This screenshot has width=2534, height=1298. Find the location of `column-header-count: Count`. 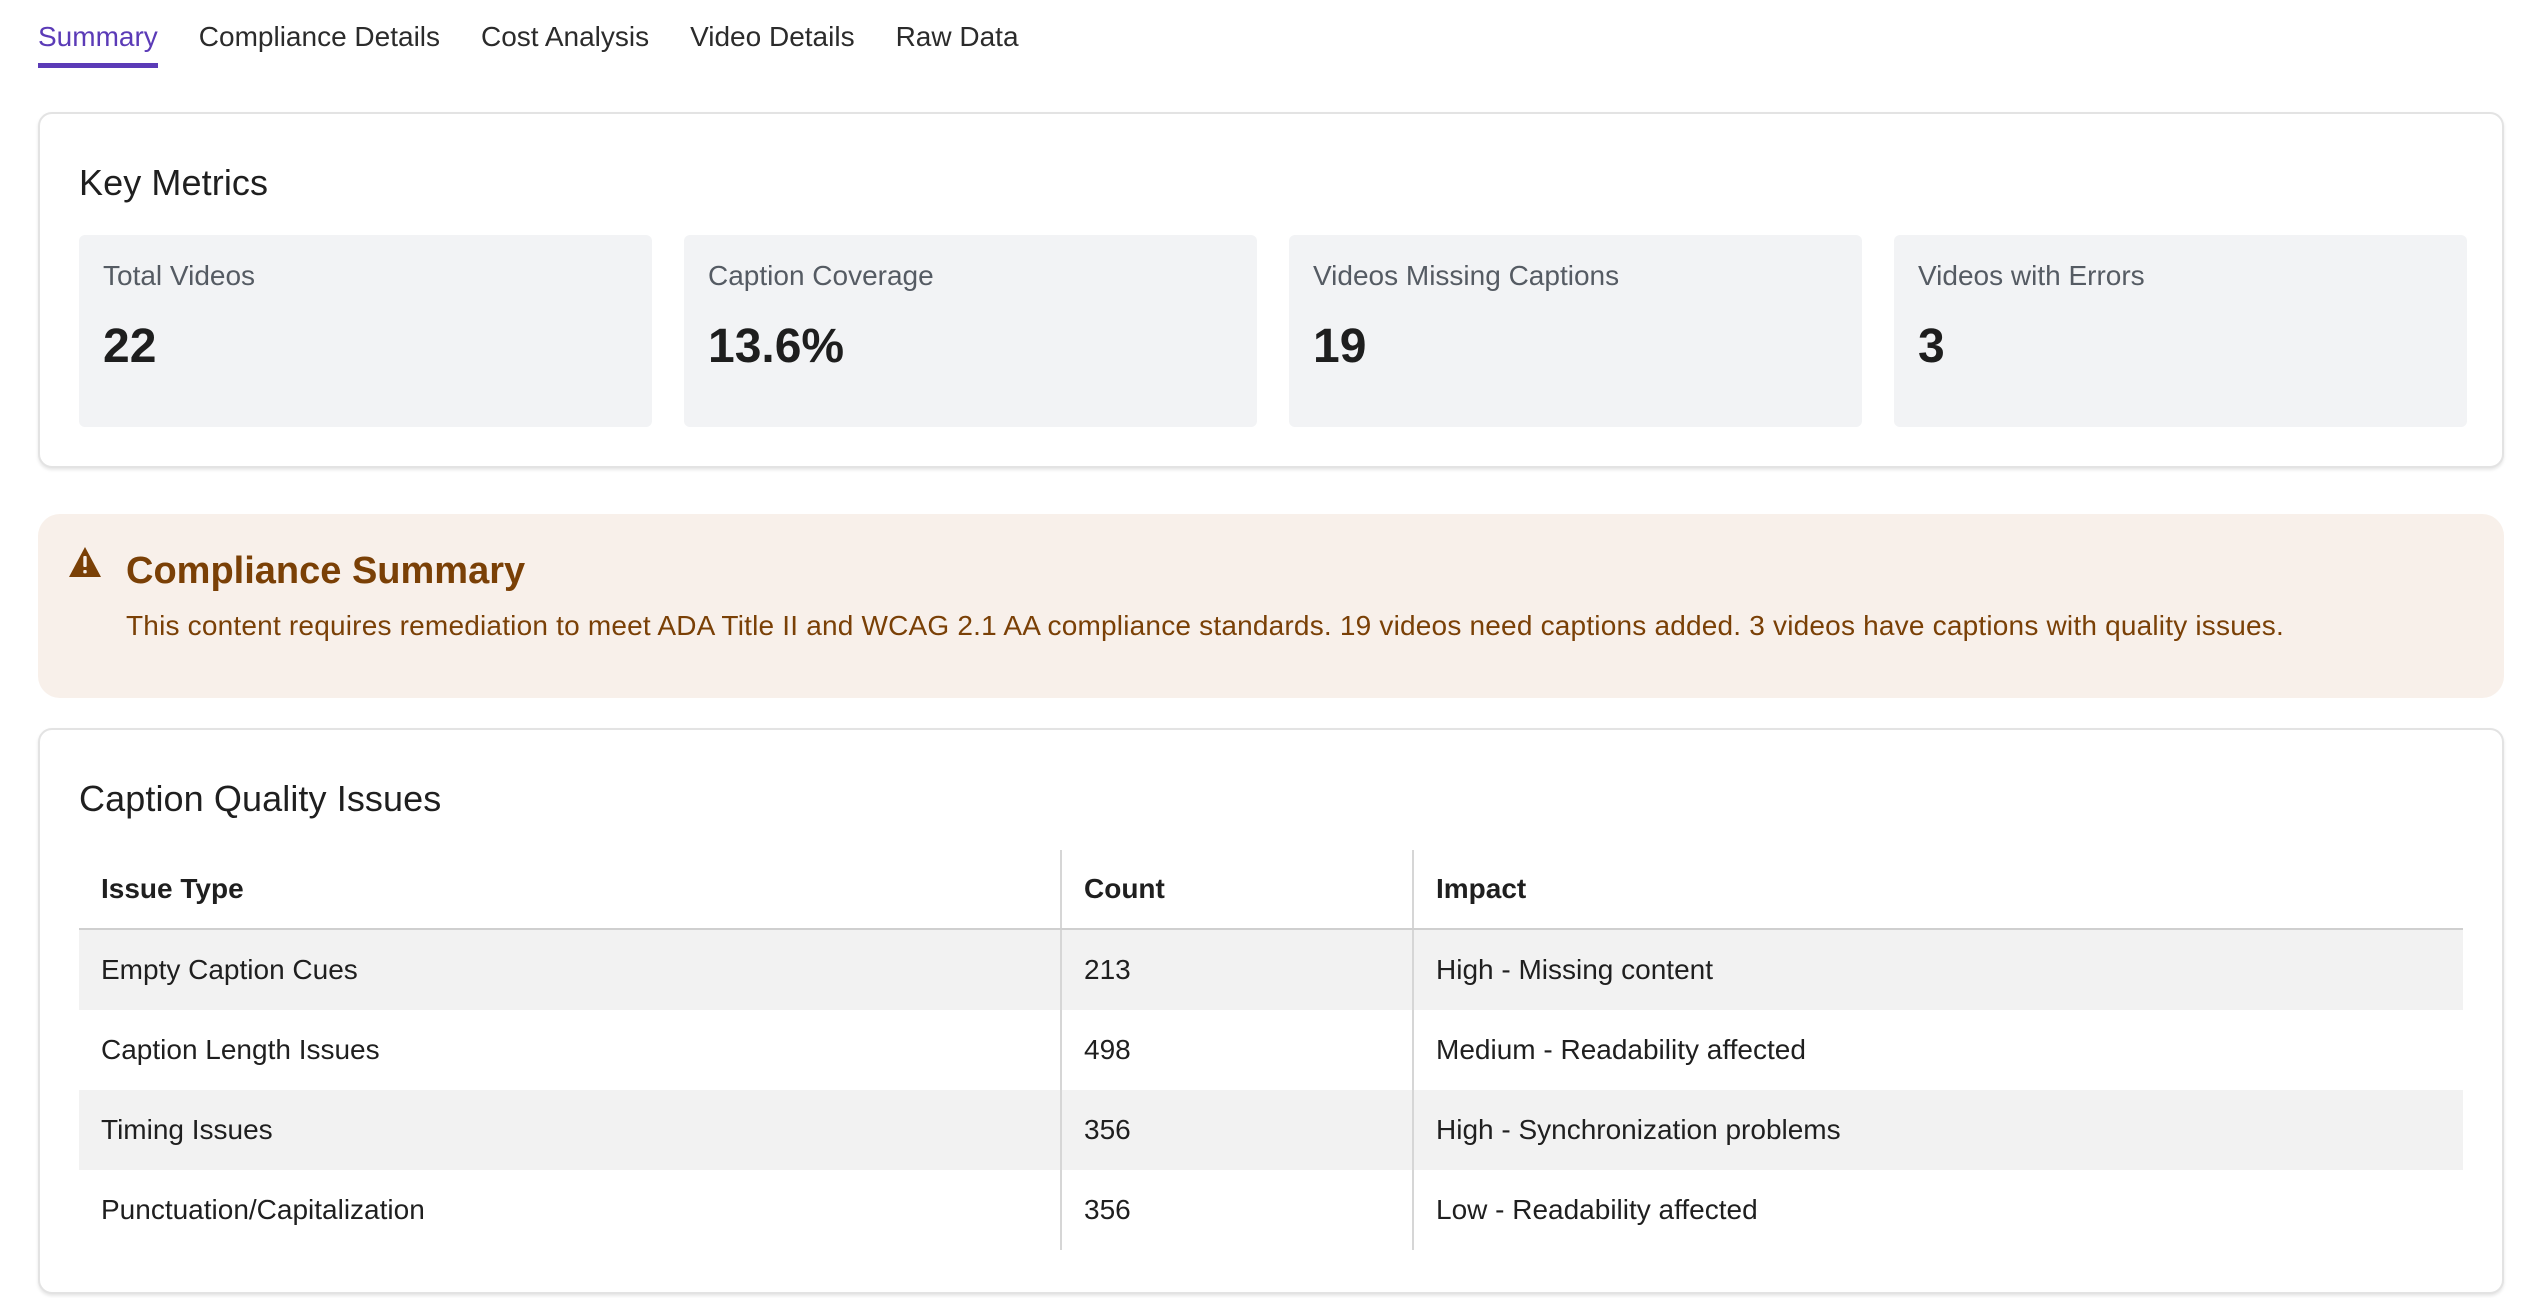

column-header-count: Count is located at coordinates (1236, 890).